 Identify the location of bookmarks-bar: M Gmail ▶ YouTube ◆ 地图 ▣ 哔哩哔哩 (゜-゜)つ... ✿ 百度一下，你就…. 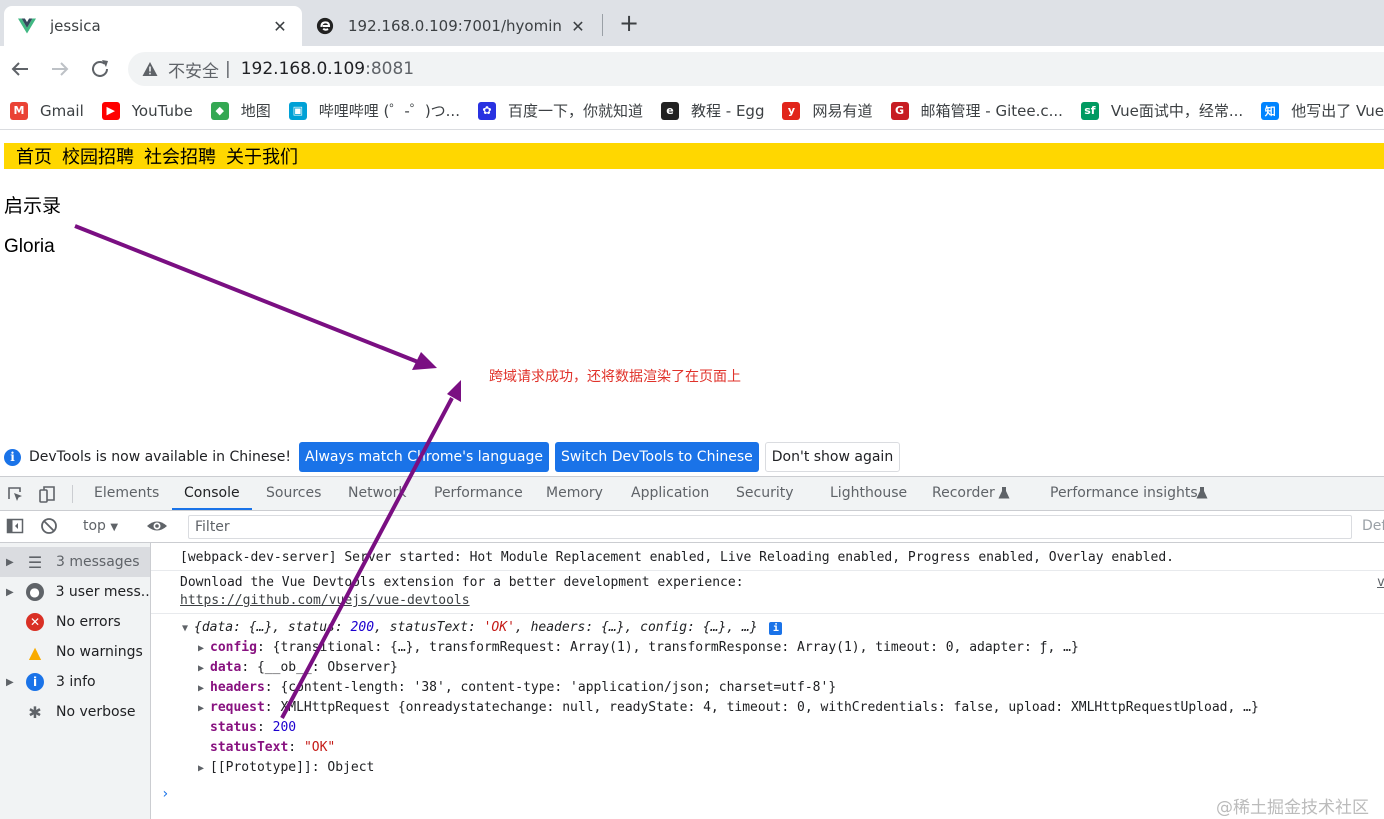
(692, 111).